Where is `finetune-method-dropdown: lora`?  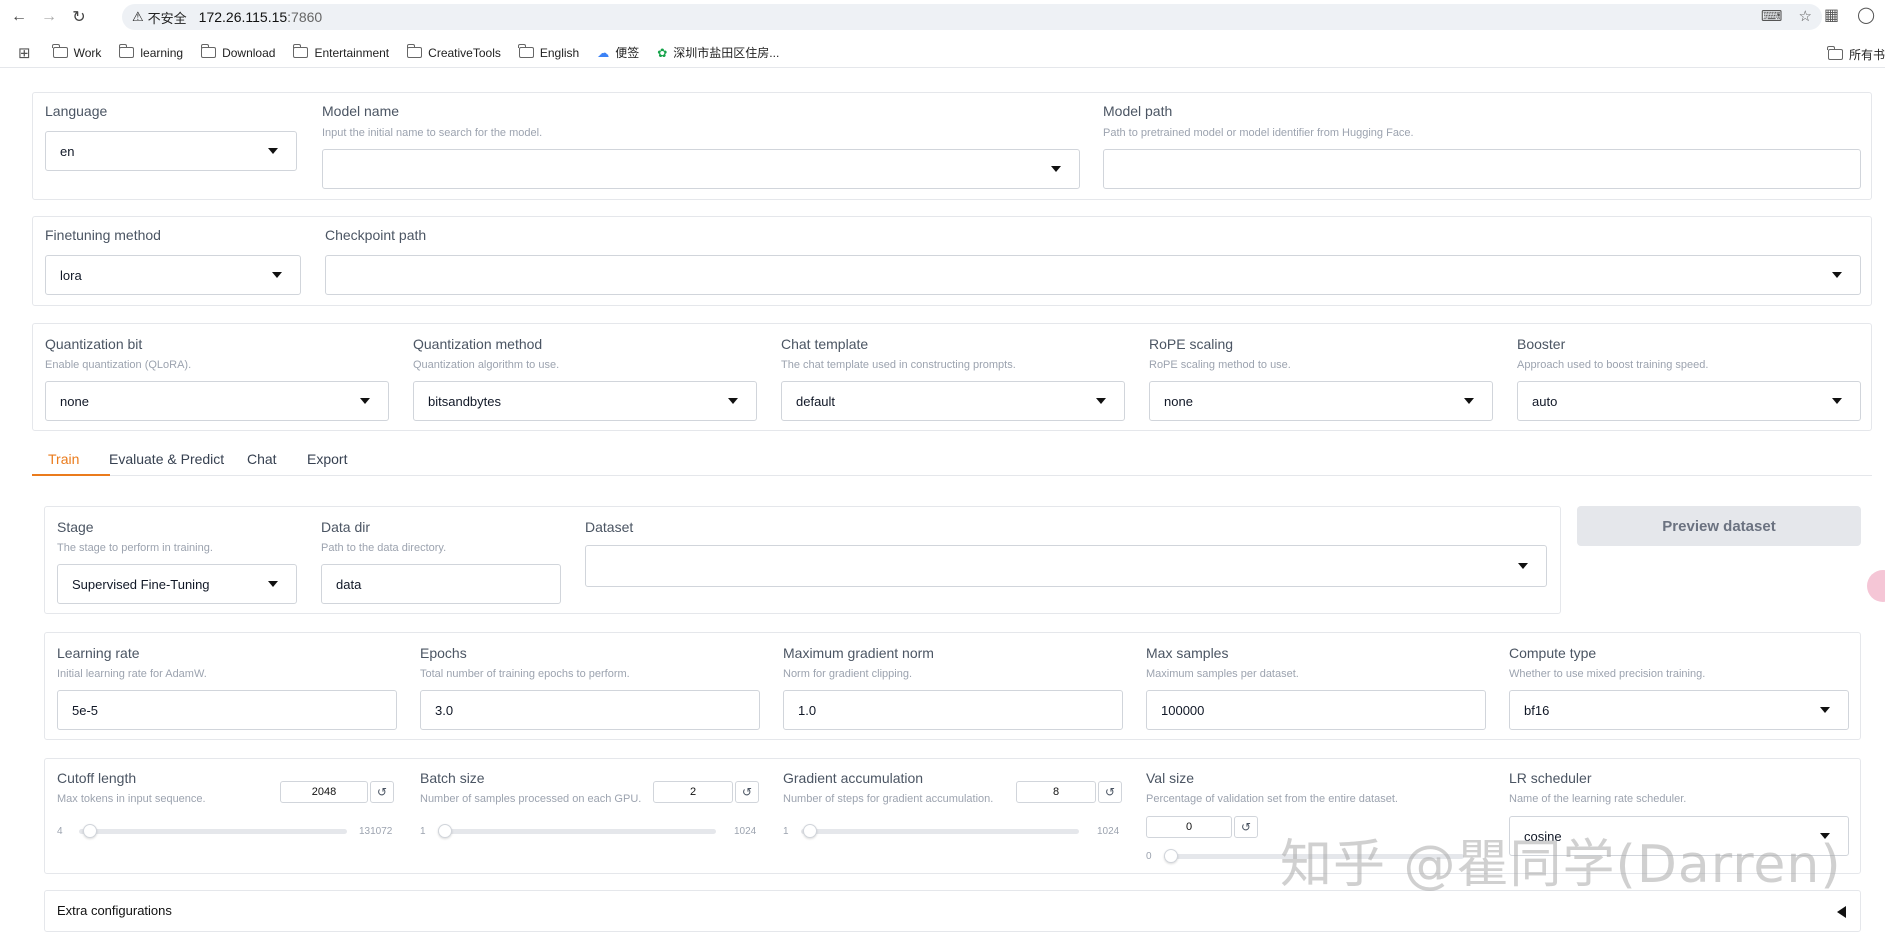 finetune-method-dropdown: lora is located at coordinates (173, 275).